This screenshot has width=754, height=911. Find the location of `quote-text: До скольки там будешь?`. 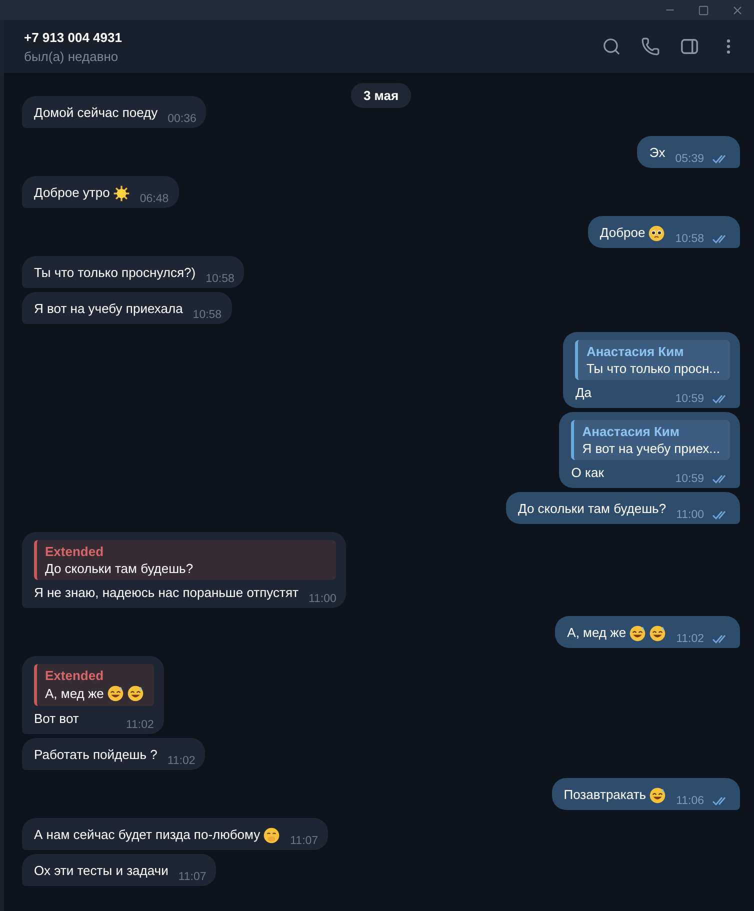

quote-text: До скольки там будешь? is located at coordinates (119, 568).